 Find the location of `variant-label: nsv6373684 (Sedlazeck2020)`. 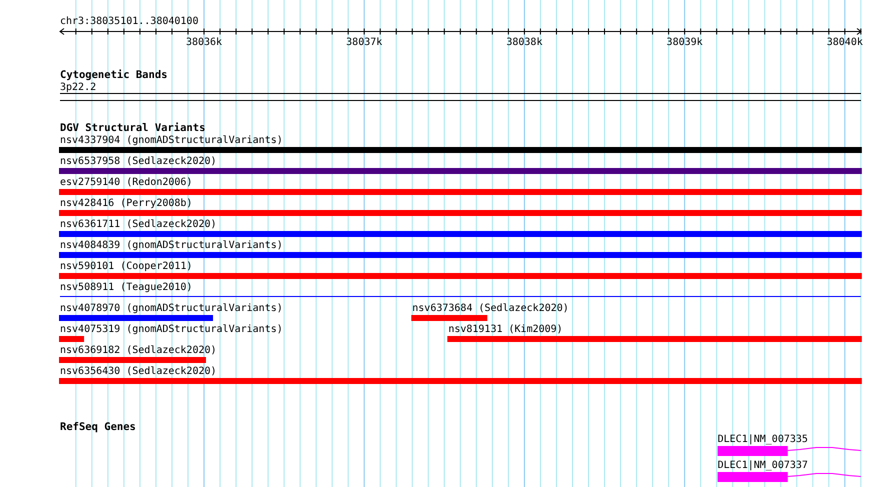

variant-label: nsv6373684 (Sedlazeck2020) is located at coordinates (490, 308).